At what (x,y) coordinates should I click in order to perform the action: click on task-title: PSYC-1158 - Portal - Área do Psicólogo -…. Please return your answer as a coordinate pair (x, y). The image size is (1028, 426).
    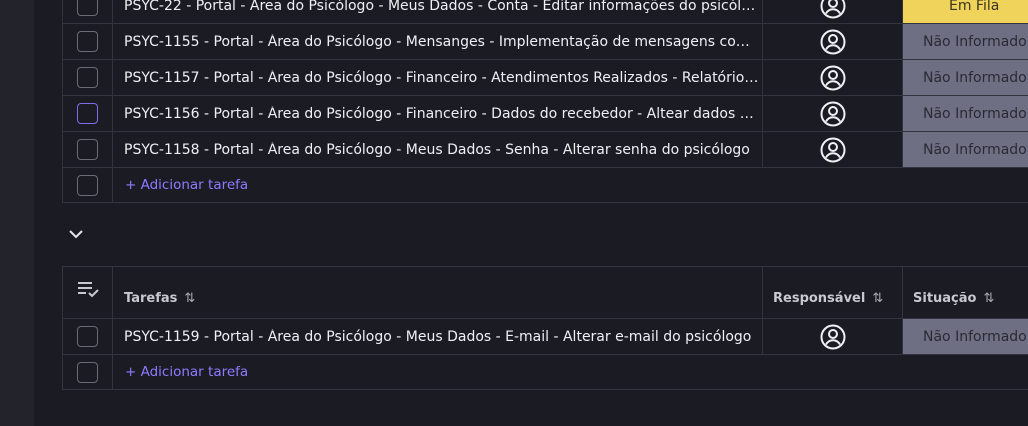
    Looking at the image, I should click on (437, 150).